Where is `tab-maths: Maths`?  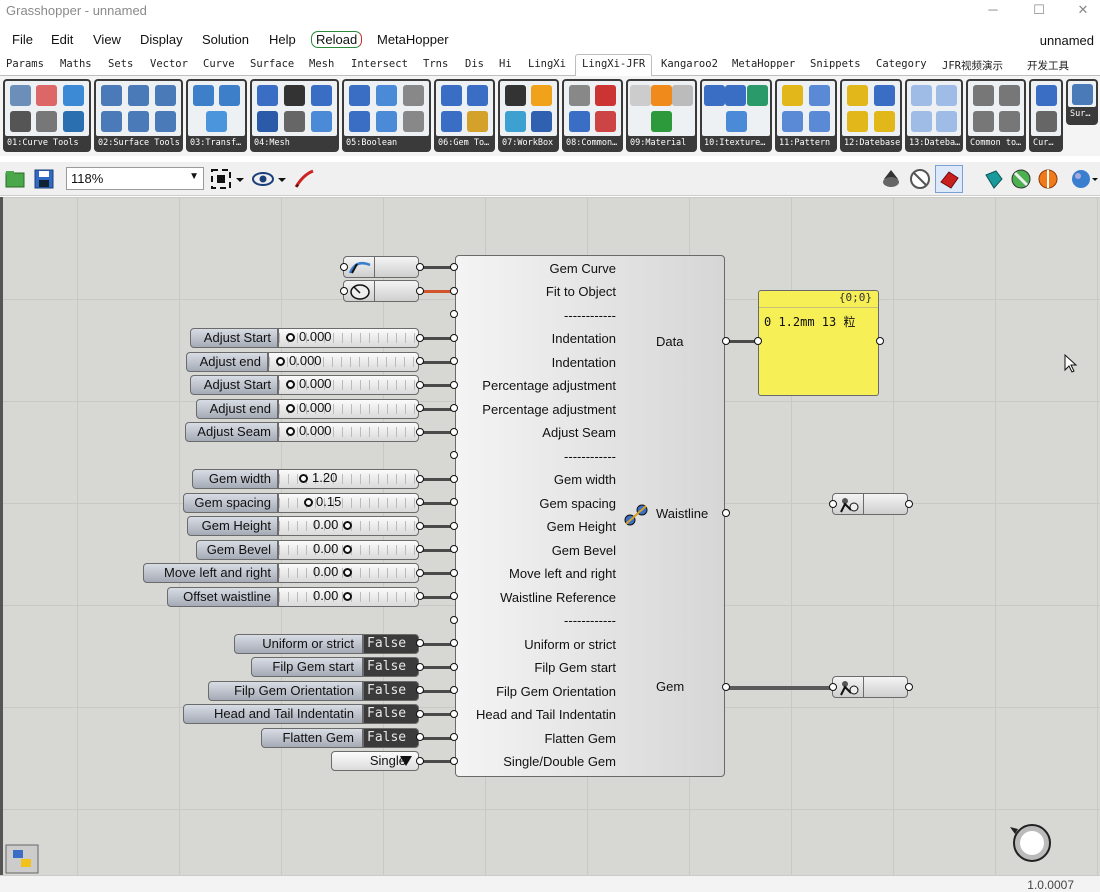
tab-maths: Maths is located at coordinates (76, 64).